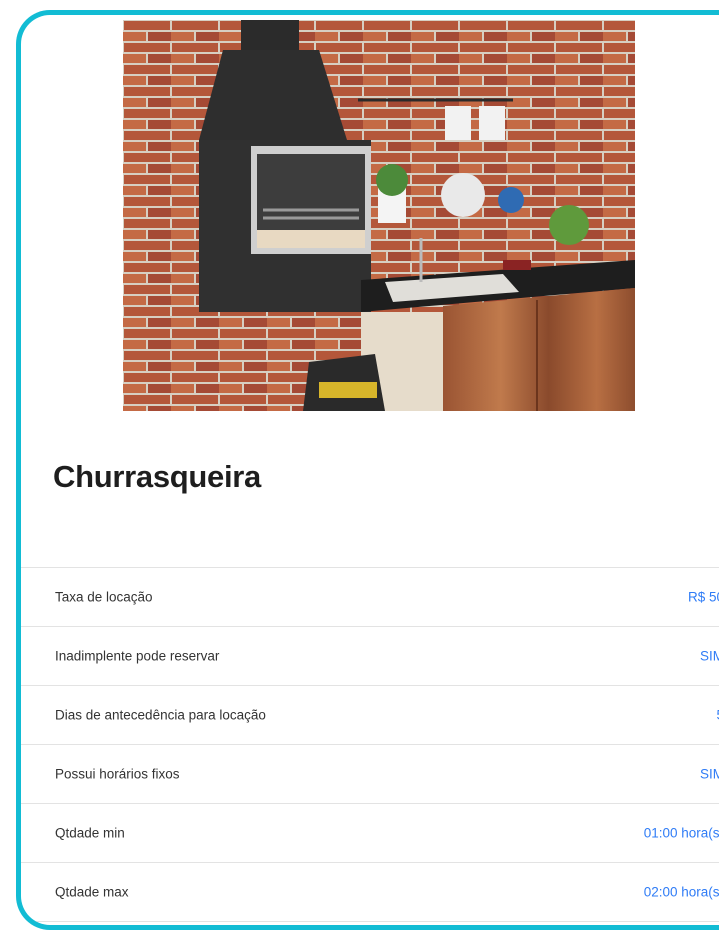 The image size is (719, 930). Describe the element at coordinates (90, 833) in the screenshot. I see `detail-label: Qtdade min` at that location.